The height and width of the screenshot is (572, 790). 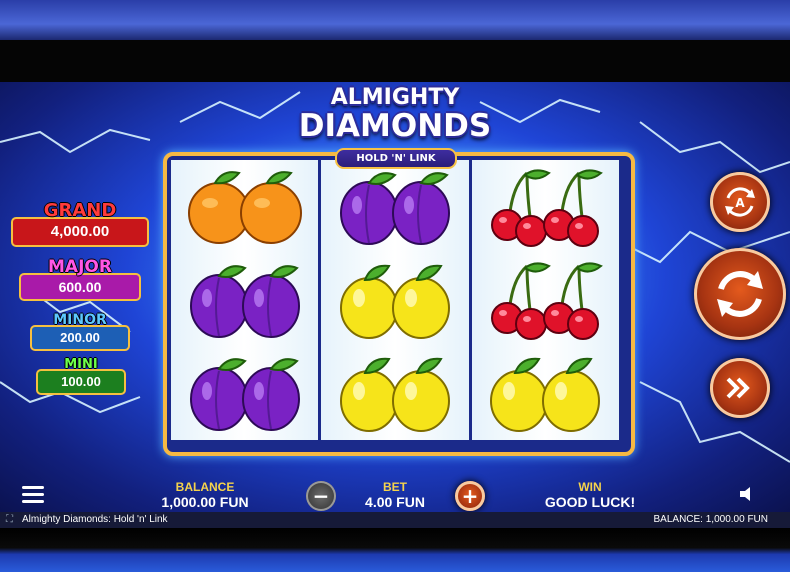 I want to click on balance-value: 1,000.00 FUN, so click(x=205, y=502).